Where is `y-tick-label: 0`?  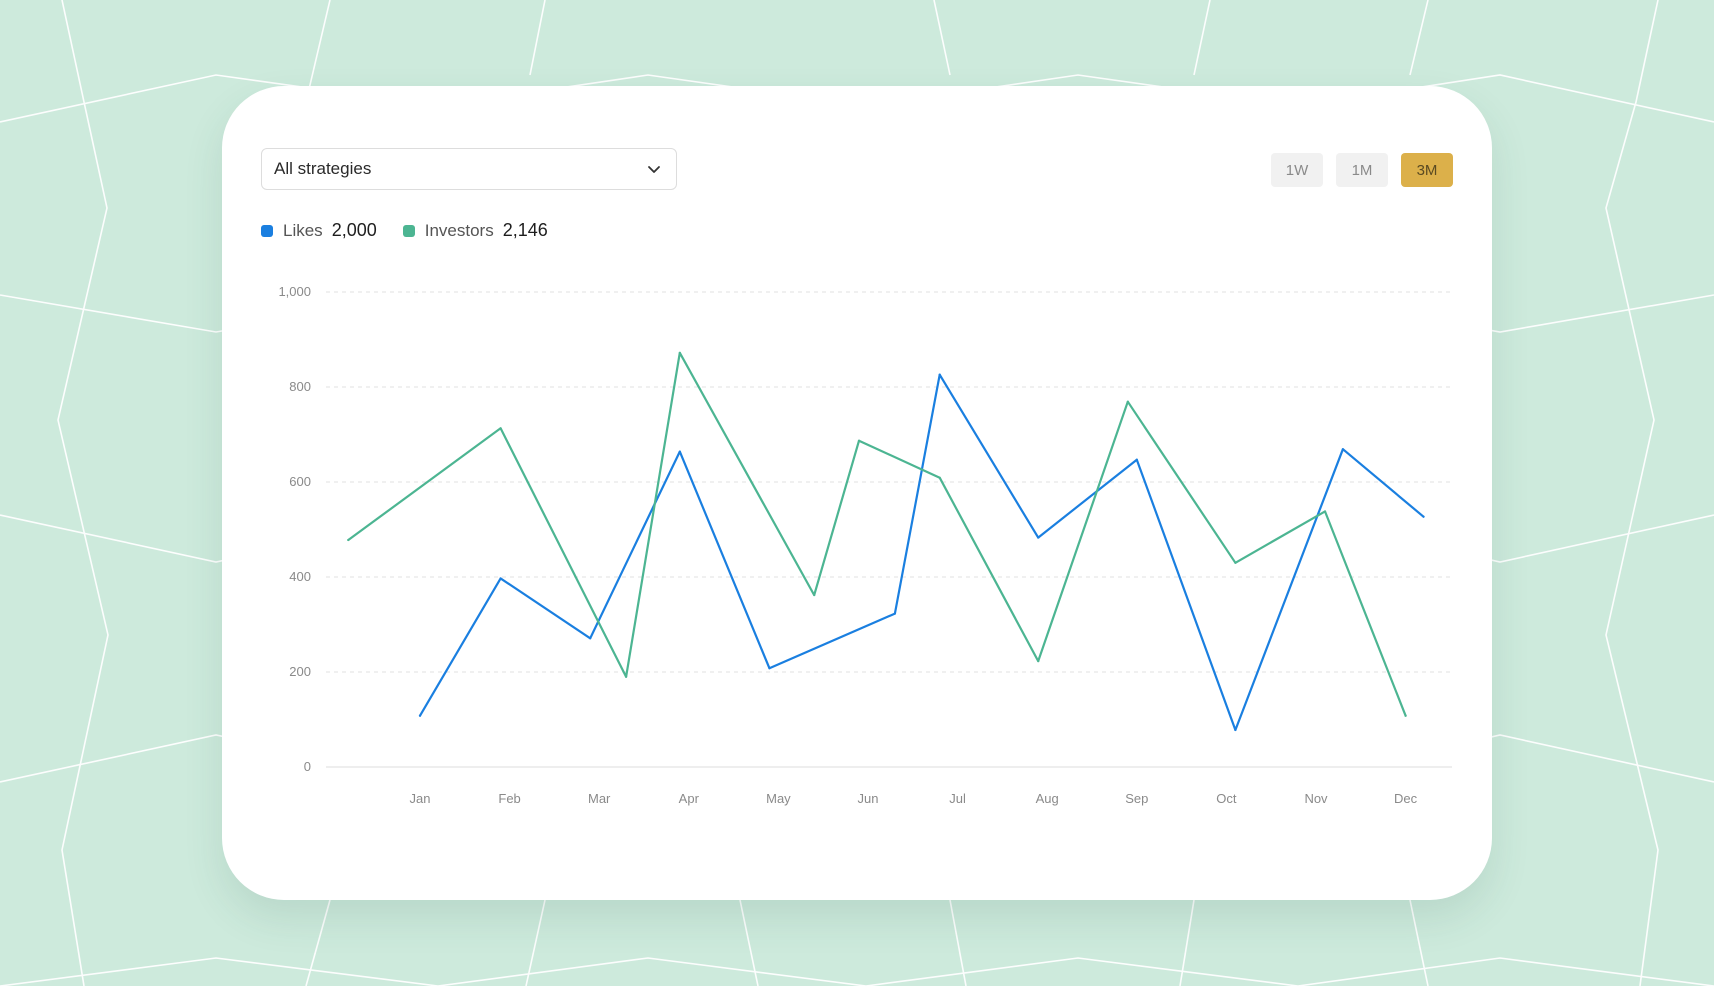 y-tick-label: 0 is located at coordinates (307, 766).